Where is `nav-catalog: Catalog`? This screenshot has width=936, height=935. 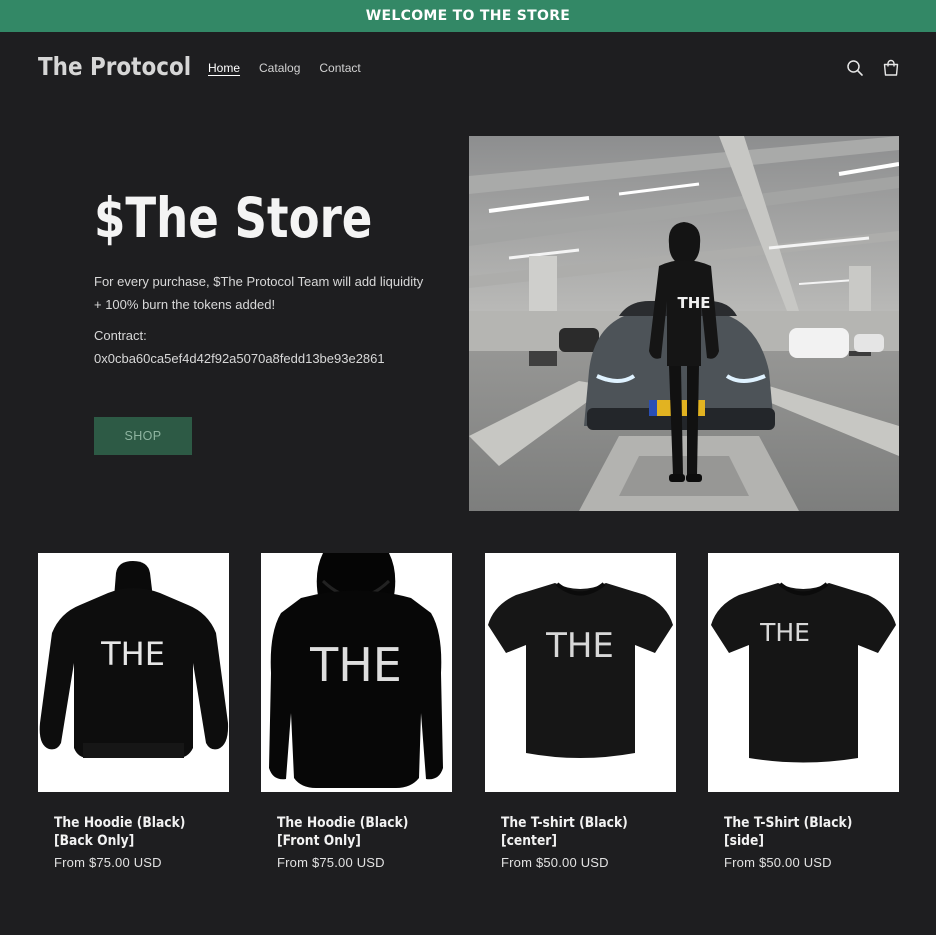
nav-catalog: Catalog is located at coordinates (279, 68).